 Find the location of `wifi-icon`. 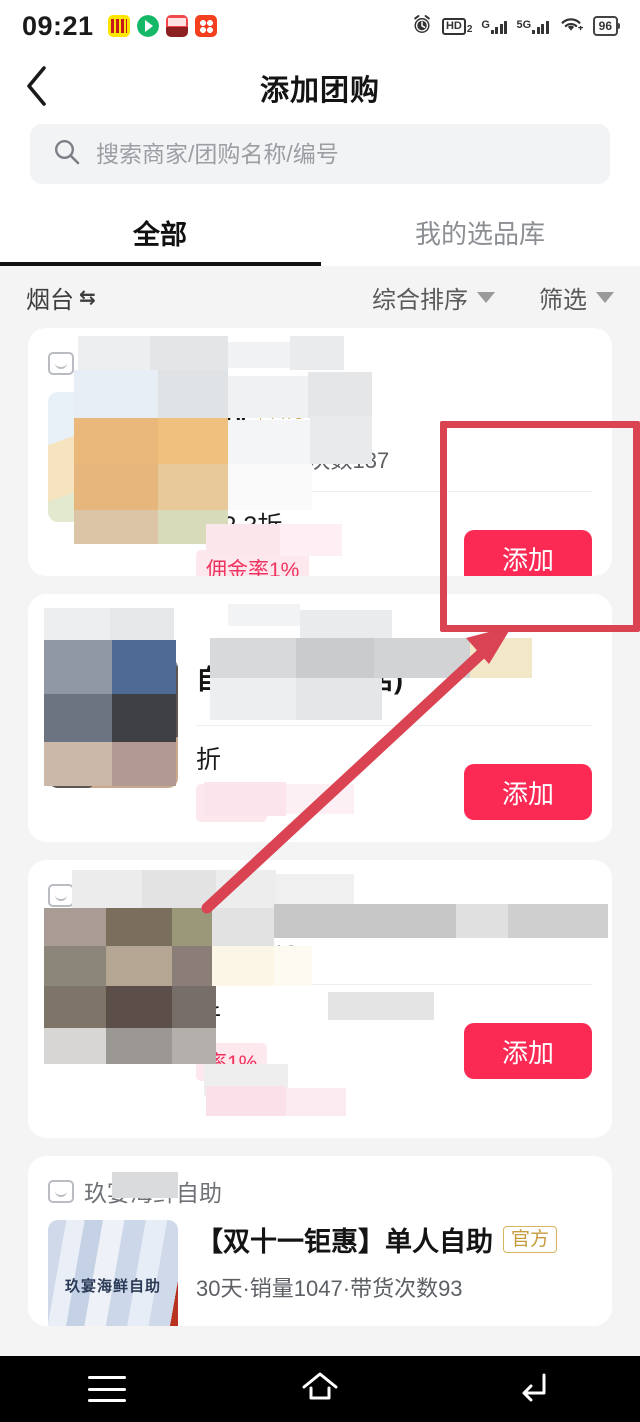

wifi-icon is located at coordinates (571, 26).